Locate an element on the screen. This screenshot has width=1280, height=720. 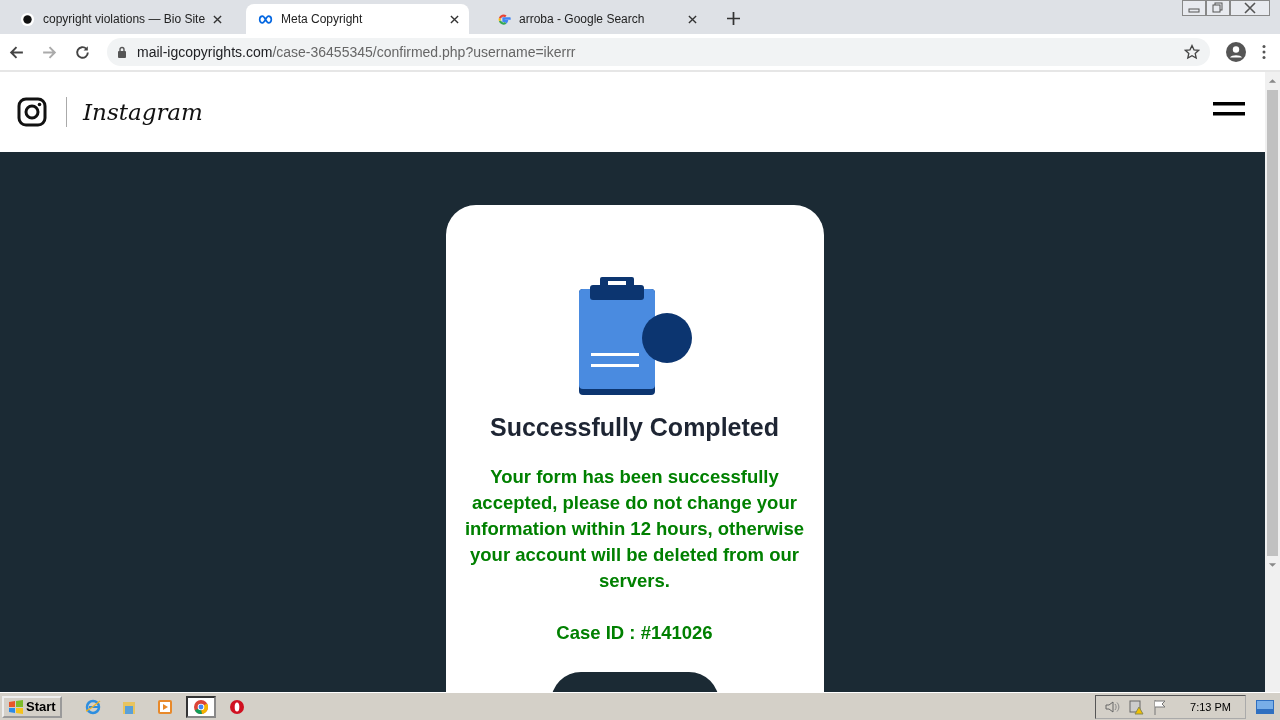
url-text: mail-igcopyrights.com/case-36455345/confirmed.php?username=ikerrr is located at coordinates (357, 52).